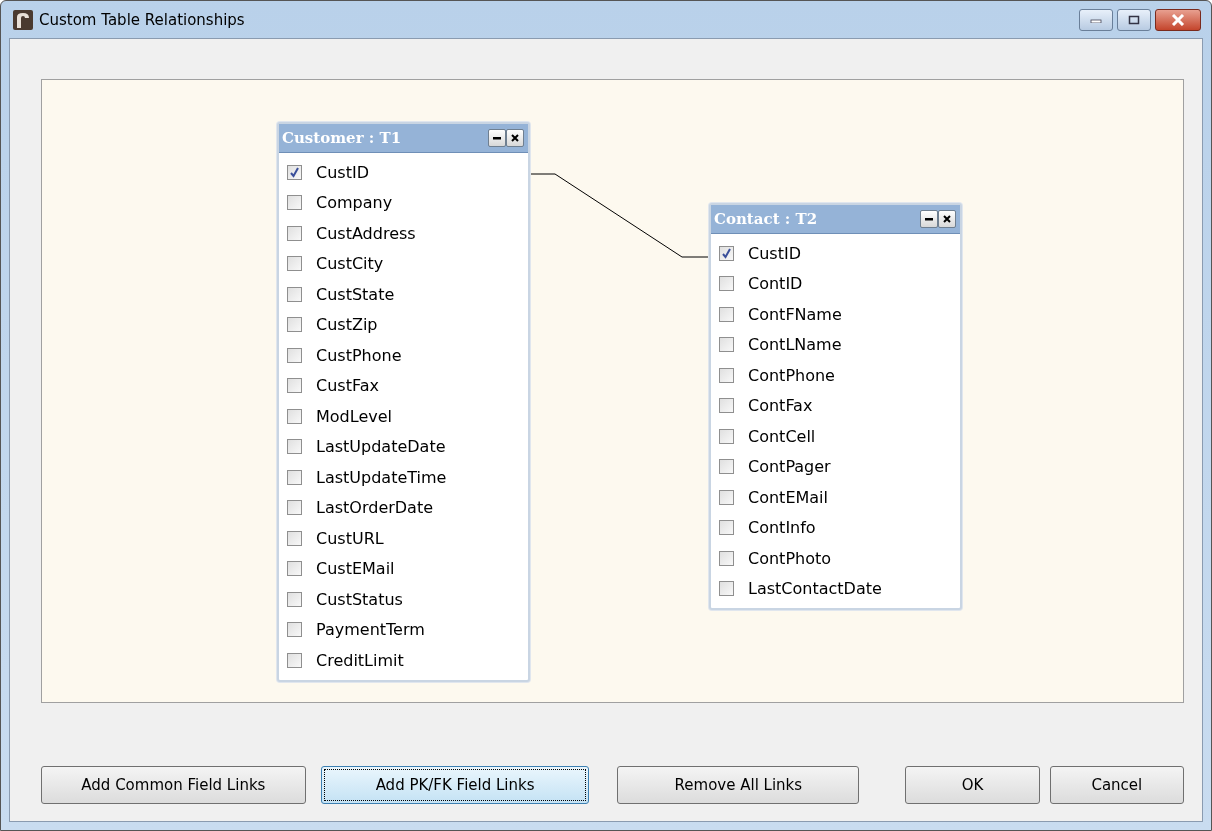 This screenshot has width=1212, height=831. Describe the element at coordinates (359, 599) in the screenshot. I see `field-name: CustStatus` at that location.